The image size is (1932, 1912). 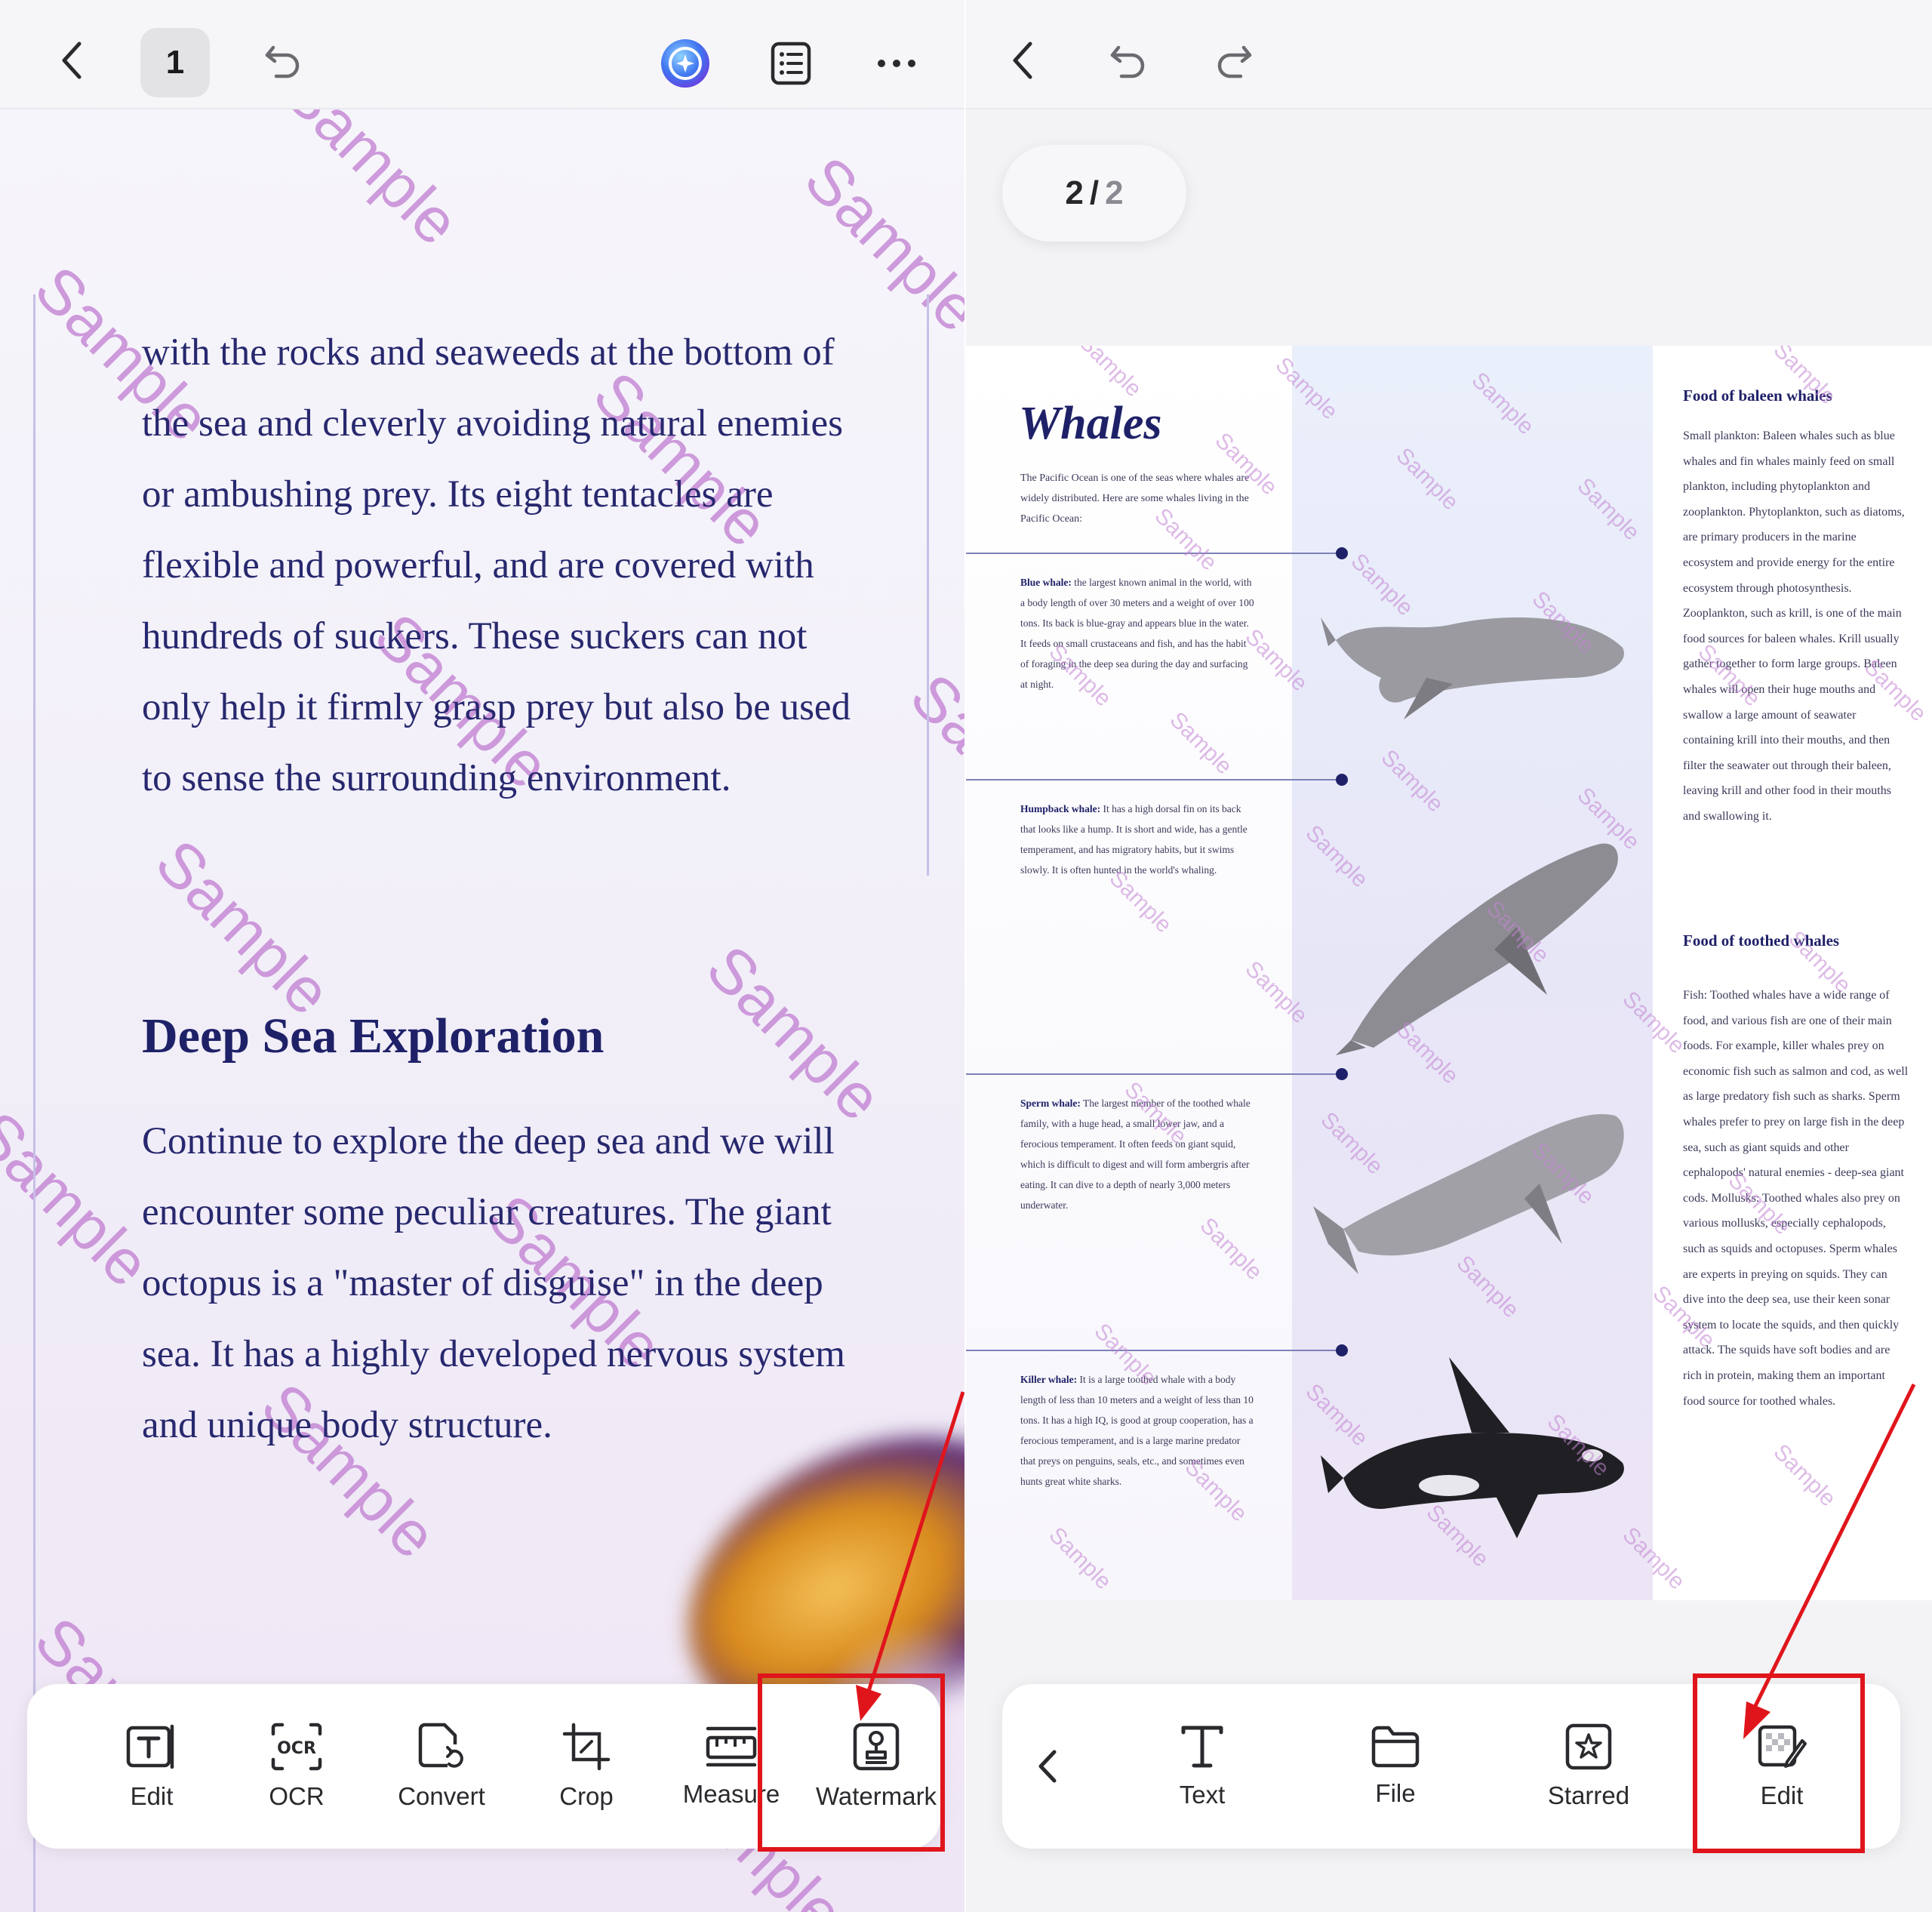 I want to click on redo-button, so click(x=1234, y=61).